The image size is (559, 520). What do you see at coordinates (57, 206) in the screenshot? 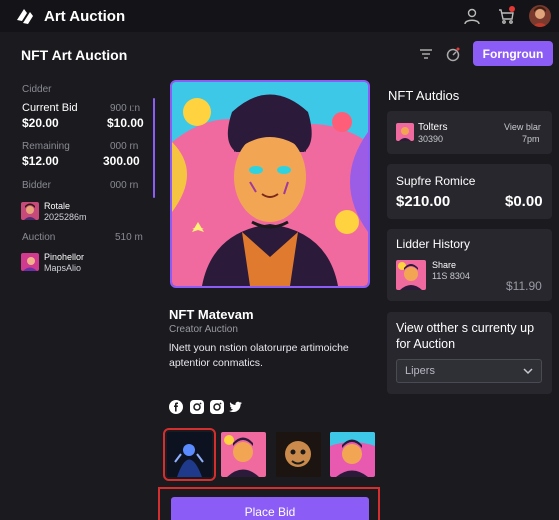
I see `bidder-name: Rotale` at bounding box center [57, 206].